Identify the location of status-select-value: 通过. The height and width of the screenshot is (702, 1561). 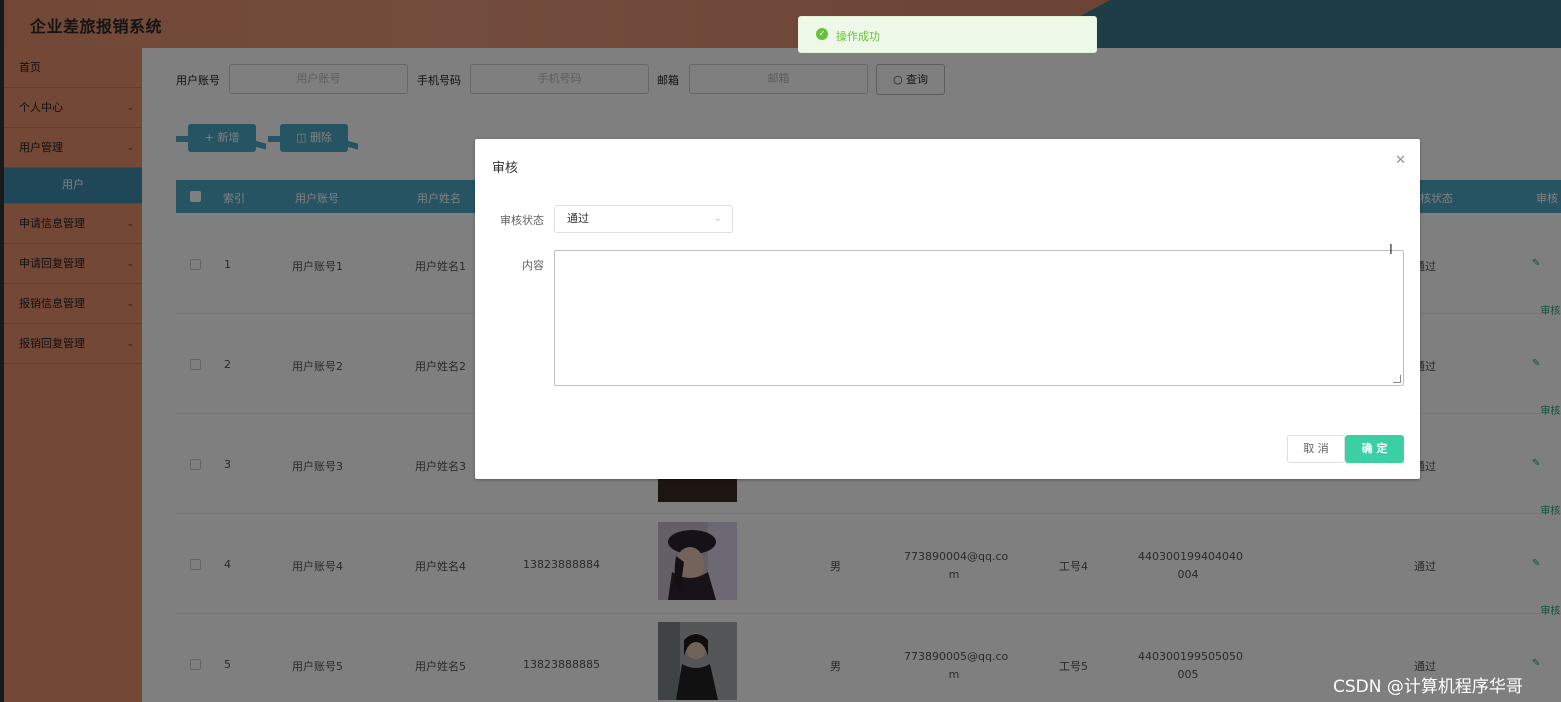
(578, 218).